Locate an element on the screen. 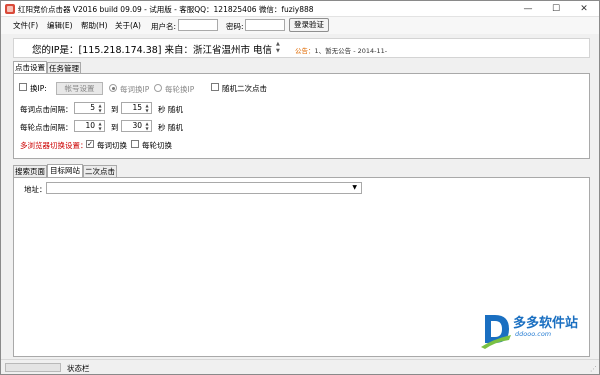 This screenshot has height=375, width=600. per-round-to-value: 30 is located at coordinates (137, 125).